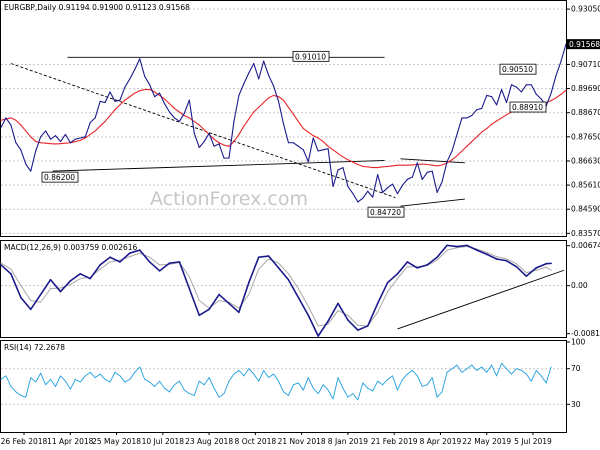 This screenshot has width=600, height=450. What do you see at coordinates (585, 9) in the screenshot?
I see `price-y-tick-label: 0.93050` at bounding box center [585, 9].